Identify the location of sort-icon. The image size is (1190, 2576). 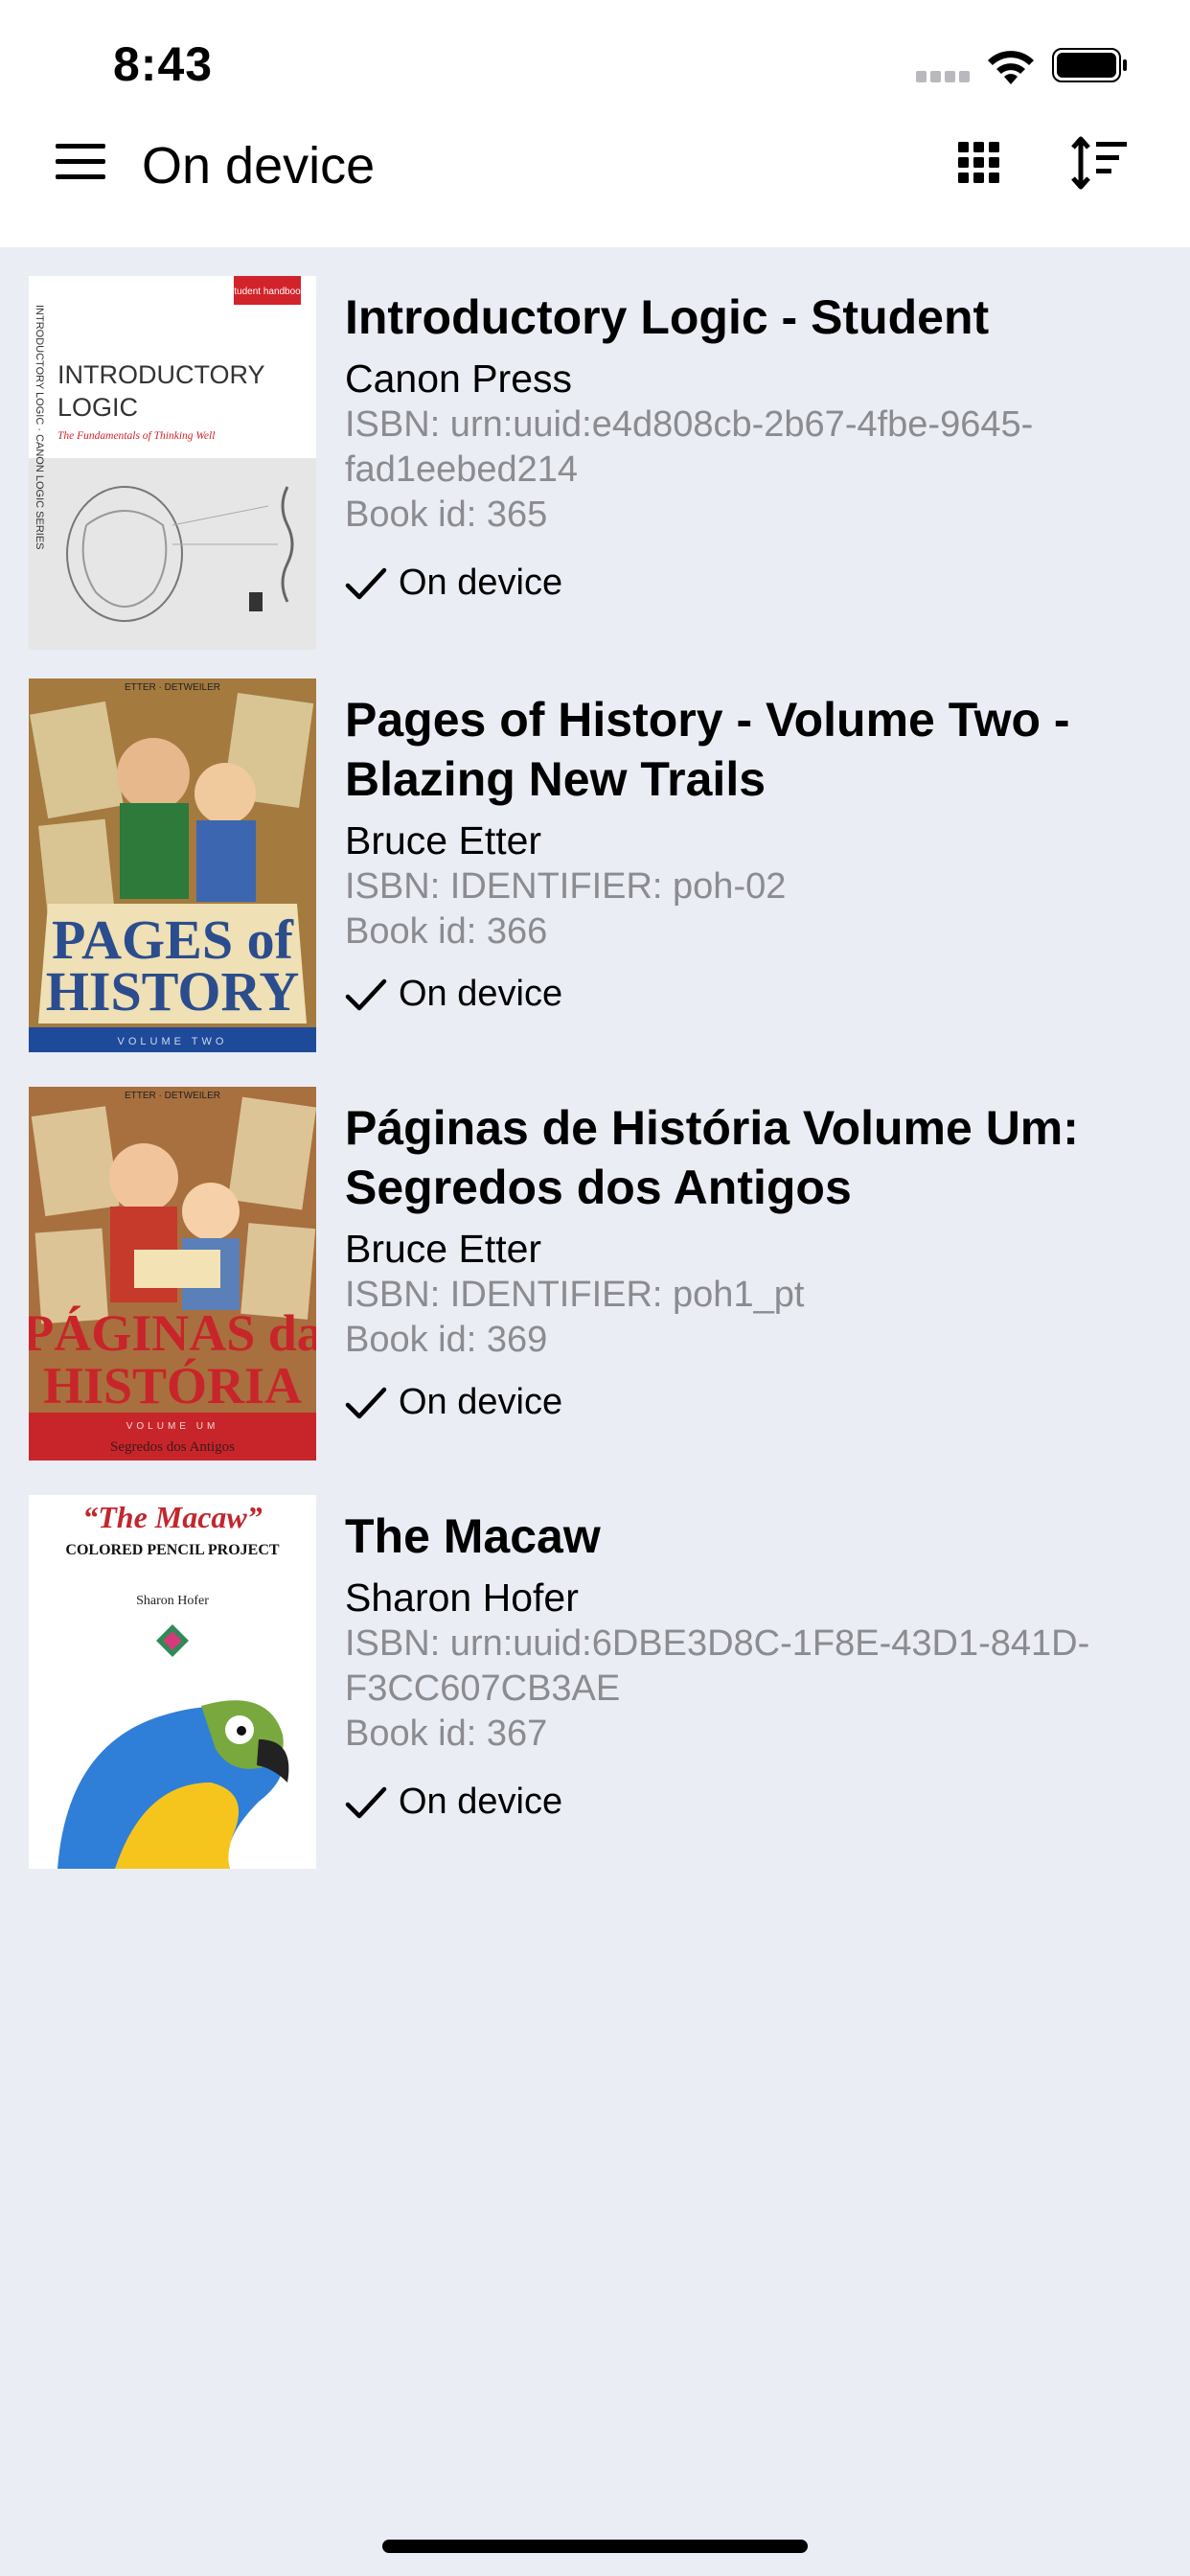
(1100, 163).